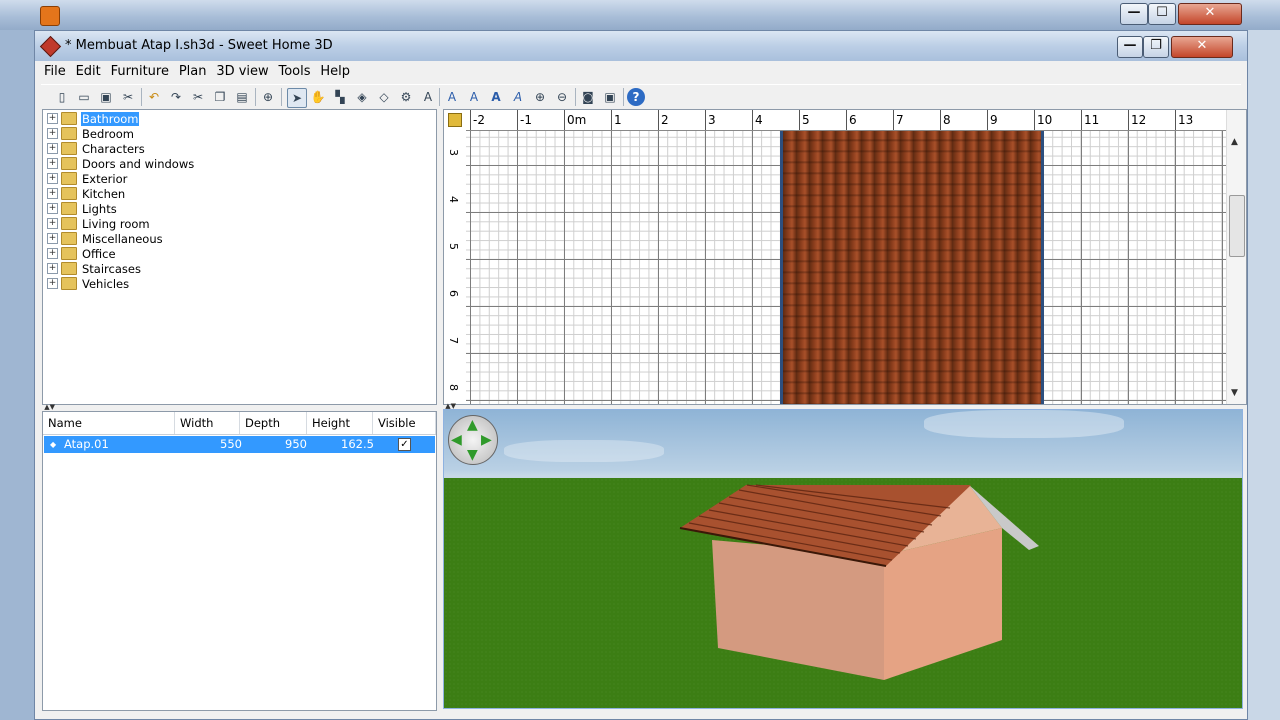  I want to click on help-icon: ?, so click(636, 97).